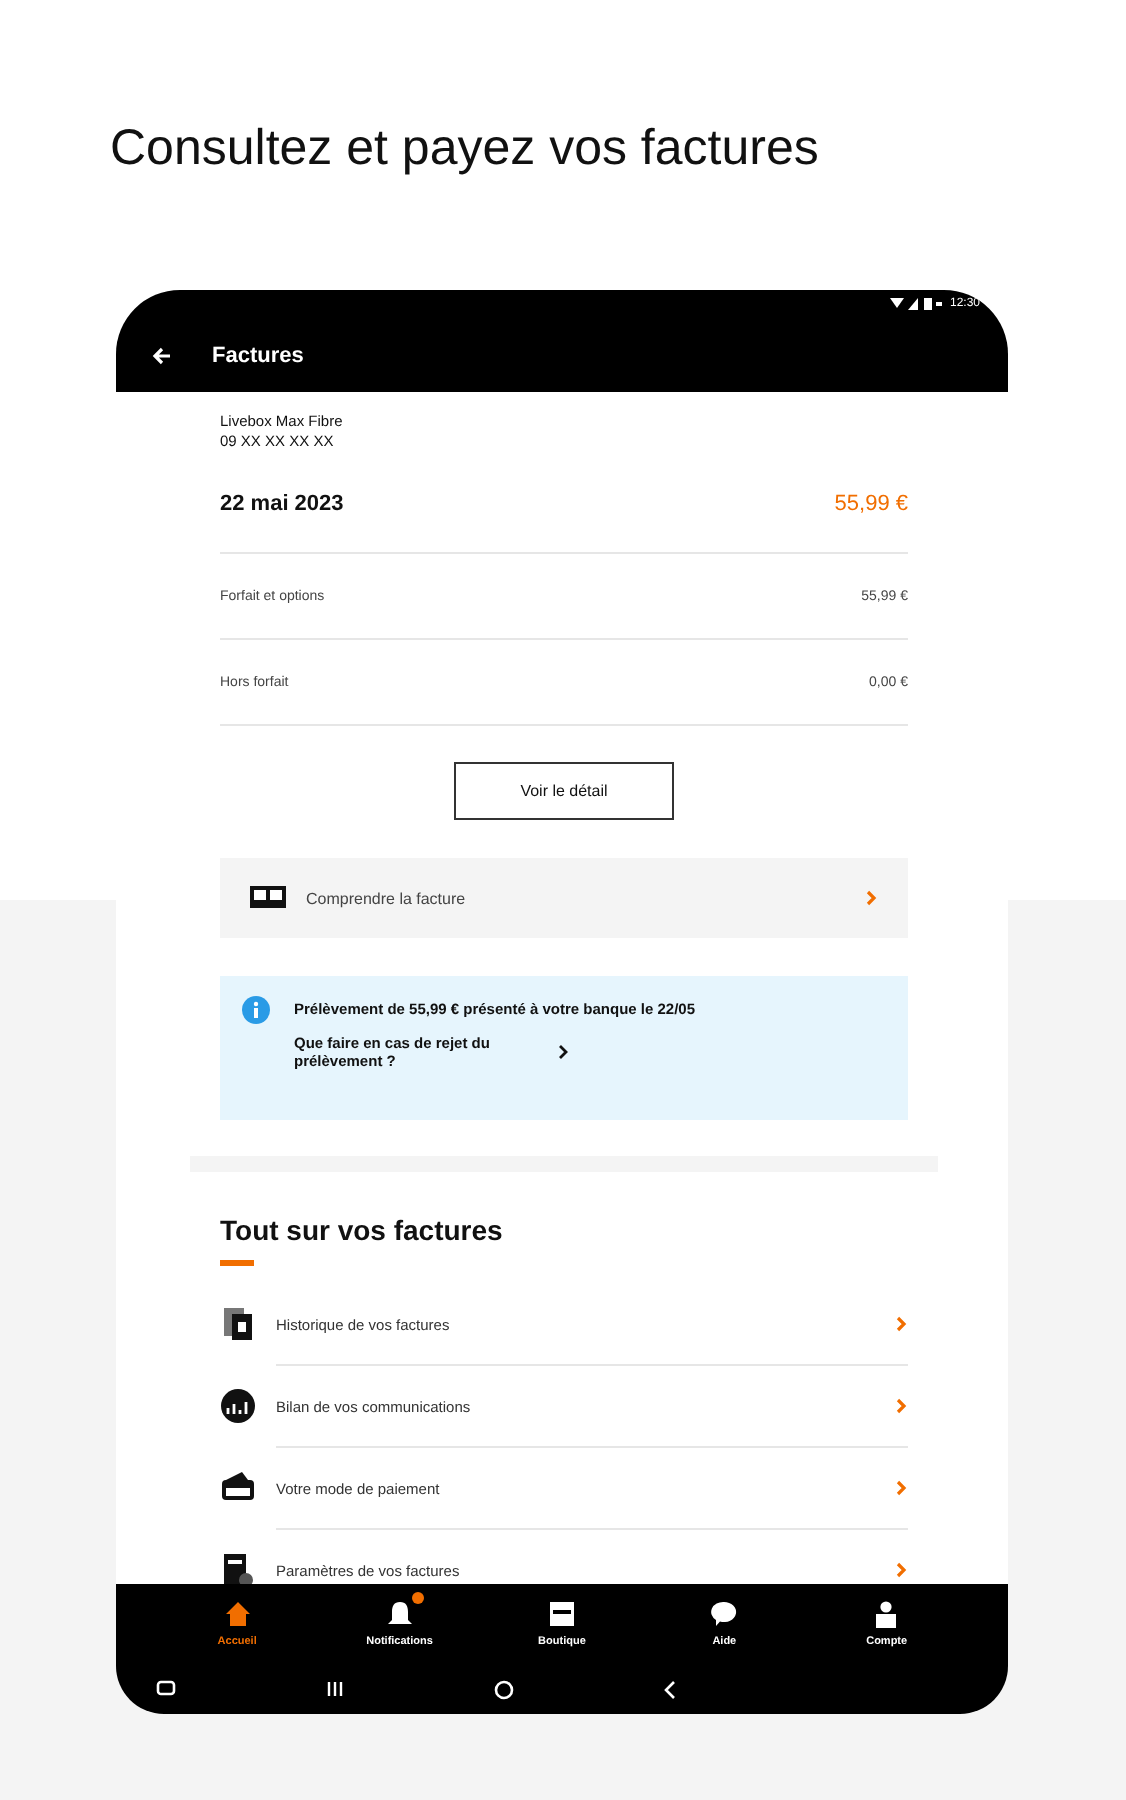 The width and height of the screenshot is (1126, 1800). What do you see at coordinates (162, 355) in the screenshot?
I see `back-arrow-icon` at bounding box center [162, 355].